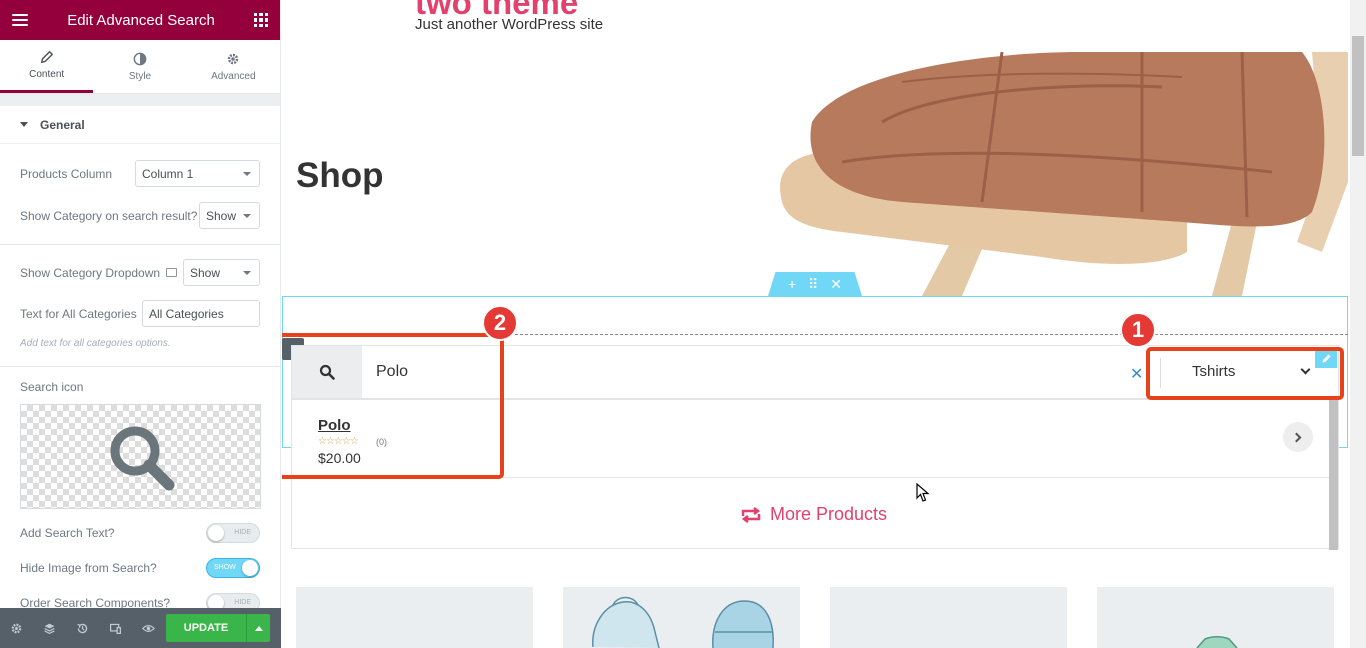 This screenshot has height=648, width=1366. Describe the element at coordinates (197, 173) in the screenshot. I see `products-column-select: Column 1` at that location.